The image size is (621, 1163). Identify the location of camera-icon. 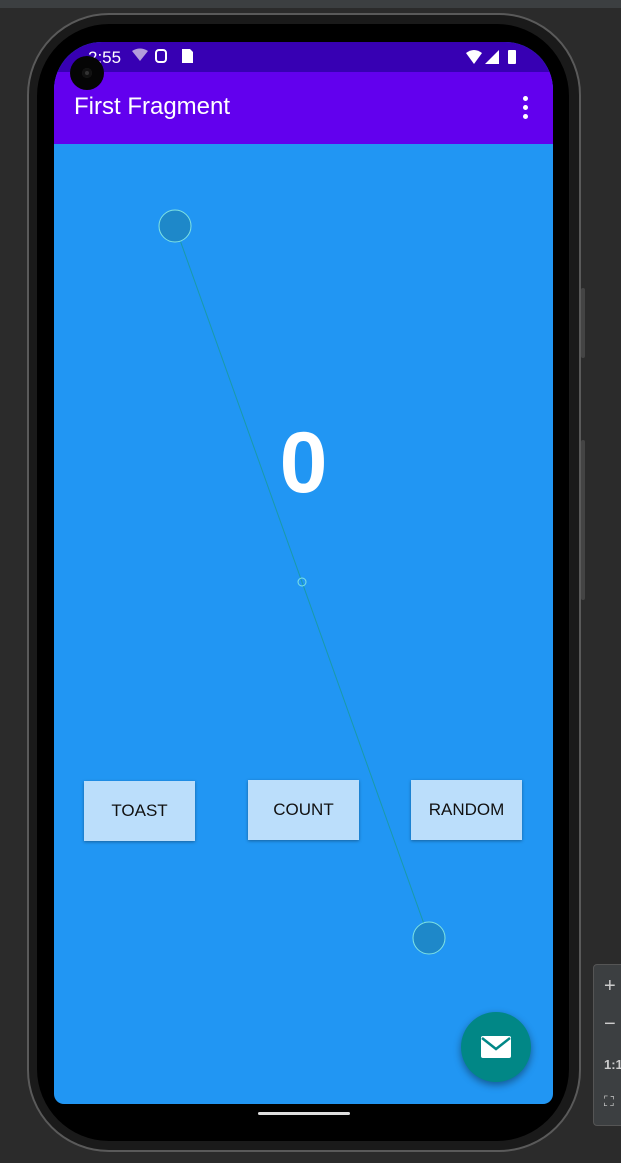
(87, 73).